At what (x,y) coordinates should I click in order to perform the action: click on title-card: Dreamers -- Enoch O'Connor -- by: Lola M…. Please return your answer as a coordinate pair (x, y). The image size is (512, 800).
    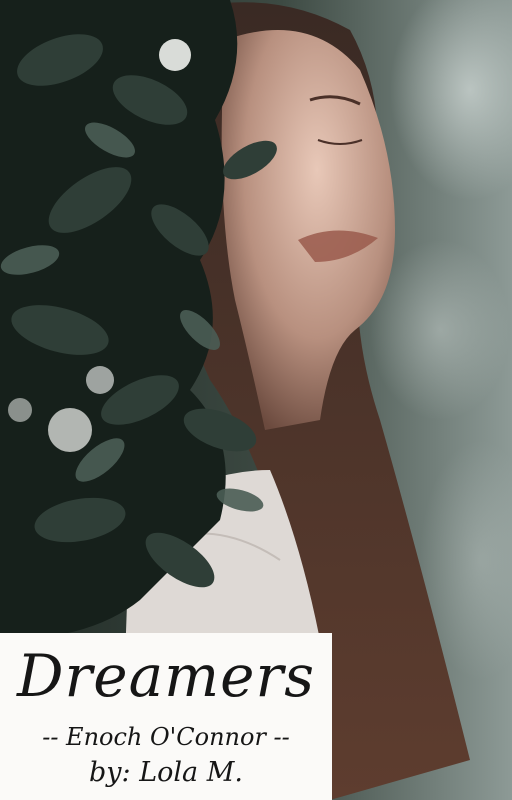
    Looking at the image, I should click on (166, 716).